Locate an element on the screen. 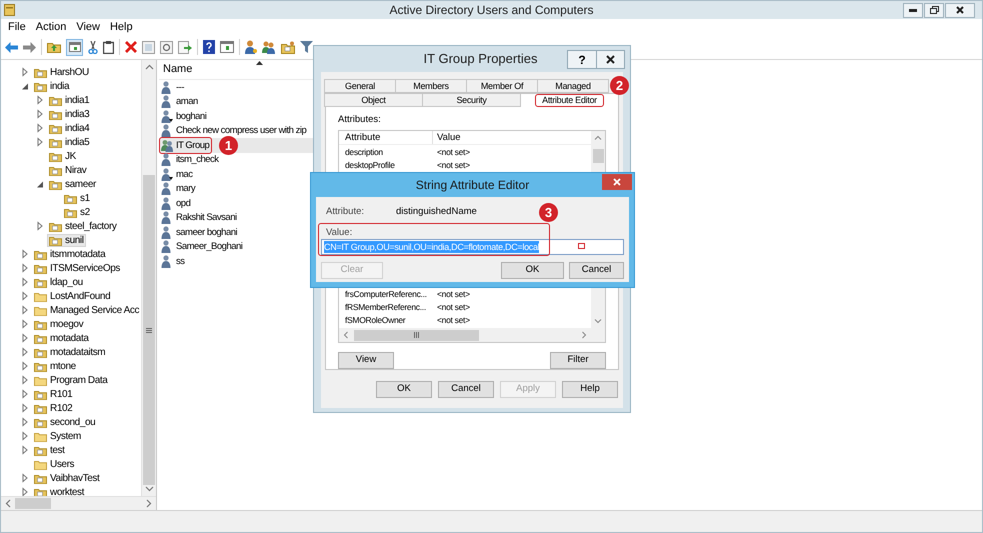 The image size is (983, 533). list-item: boghani is located at coordinates (236, 116).